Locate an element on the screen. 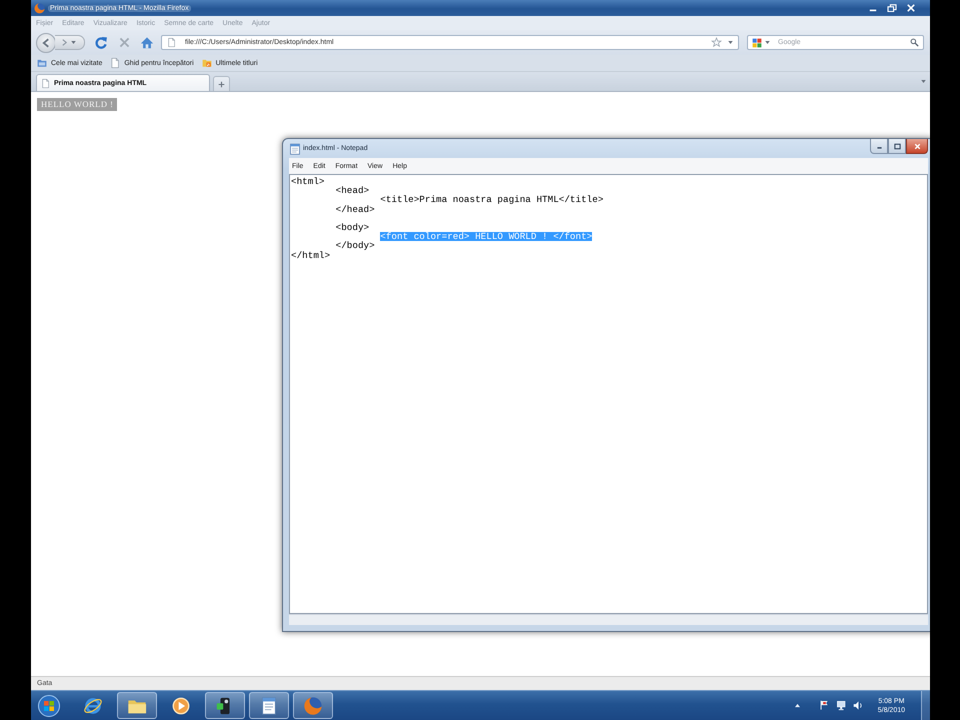 The image size is (960, 720). restore-icon is located at coordinates (892, 8).